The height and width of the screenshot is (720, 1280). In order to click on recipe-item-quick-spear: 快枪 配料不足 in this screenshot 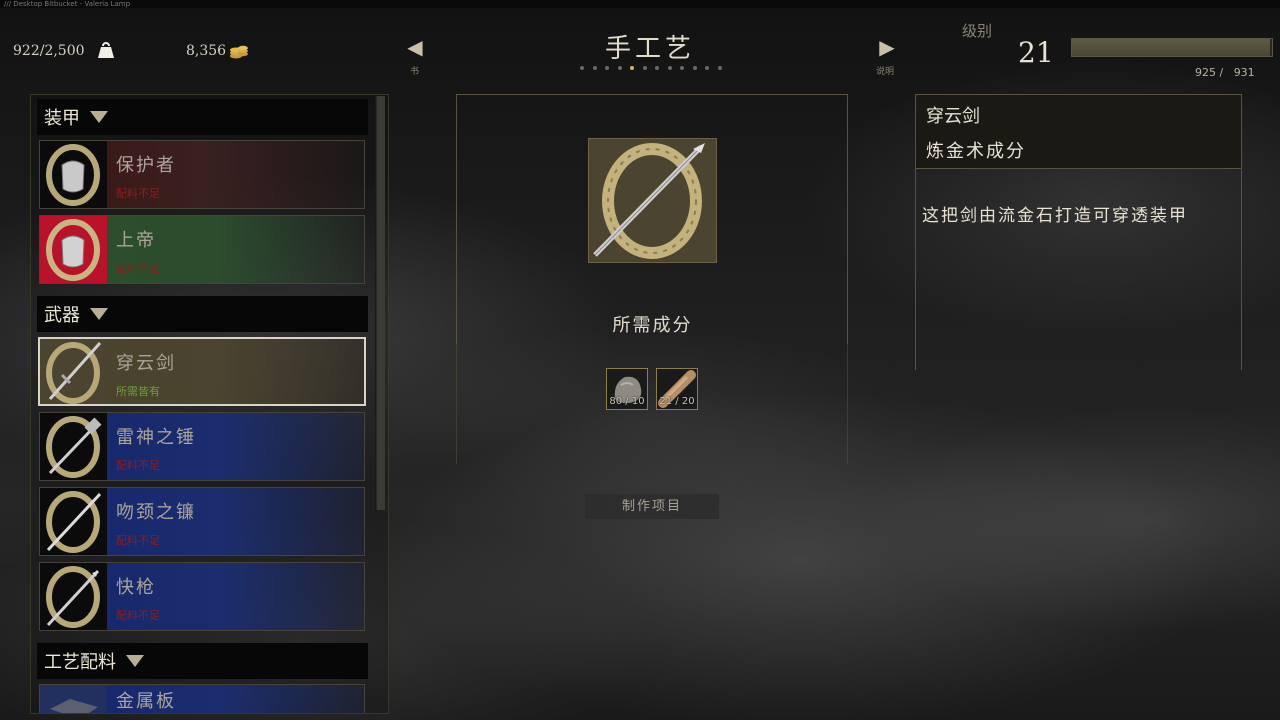, I will do `click(202, 596)`.